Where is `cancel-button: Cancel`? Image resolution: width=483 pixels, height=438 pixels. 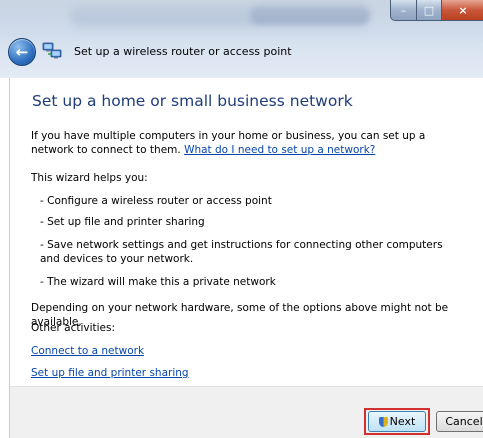
cancel-button: Cancel is located at coordinates (459, 421).